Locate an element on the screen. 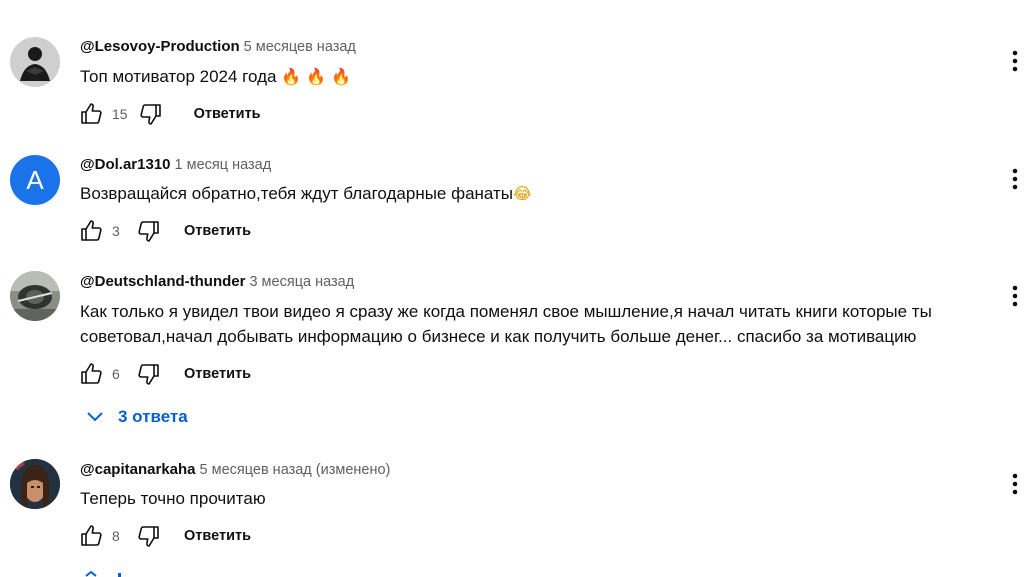 This screenshot has width=1035, height=577. author-name: @Deutschland-thunder is located at coordinates (162, 281).